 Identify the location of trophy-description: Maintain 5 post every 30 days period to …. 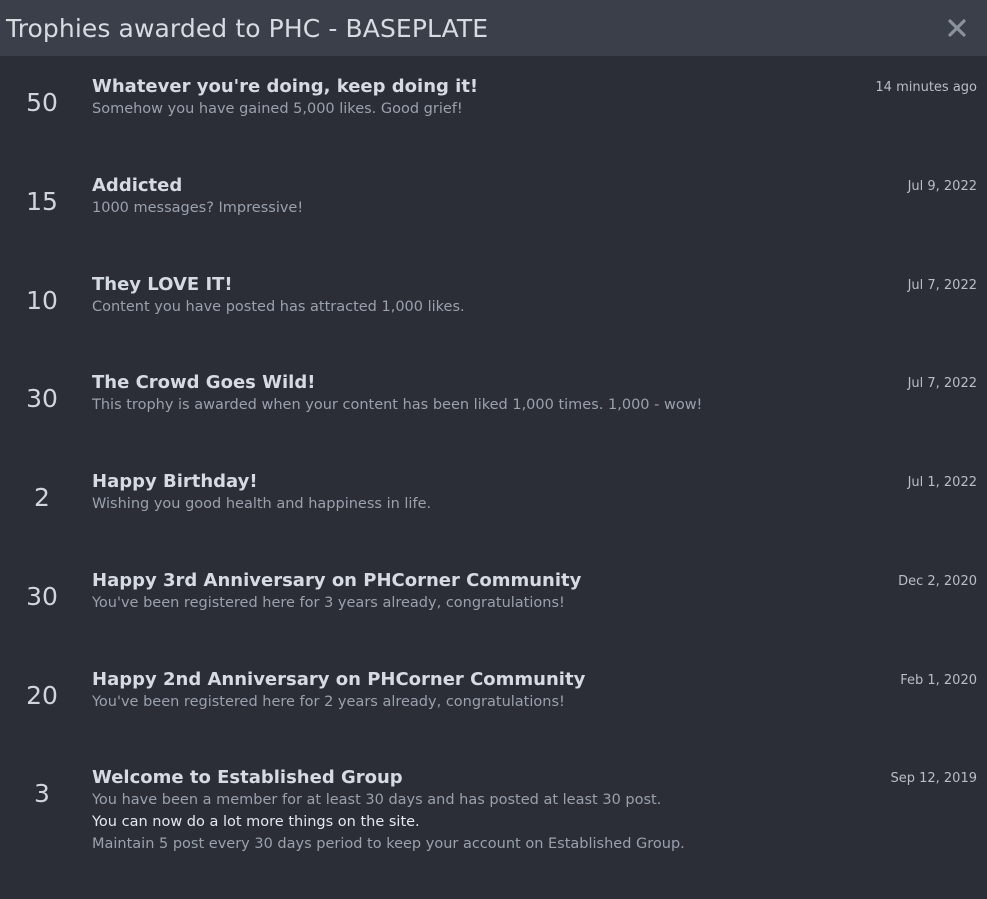
(388, 844).